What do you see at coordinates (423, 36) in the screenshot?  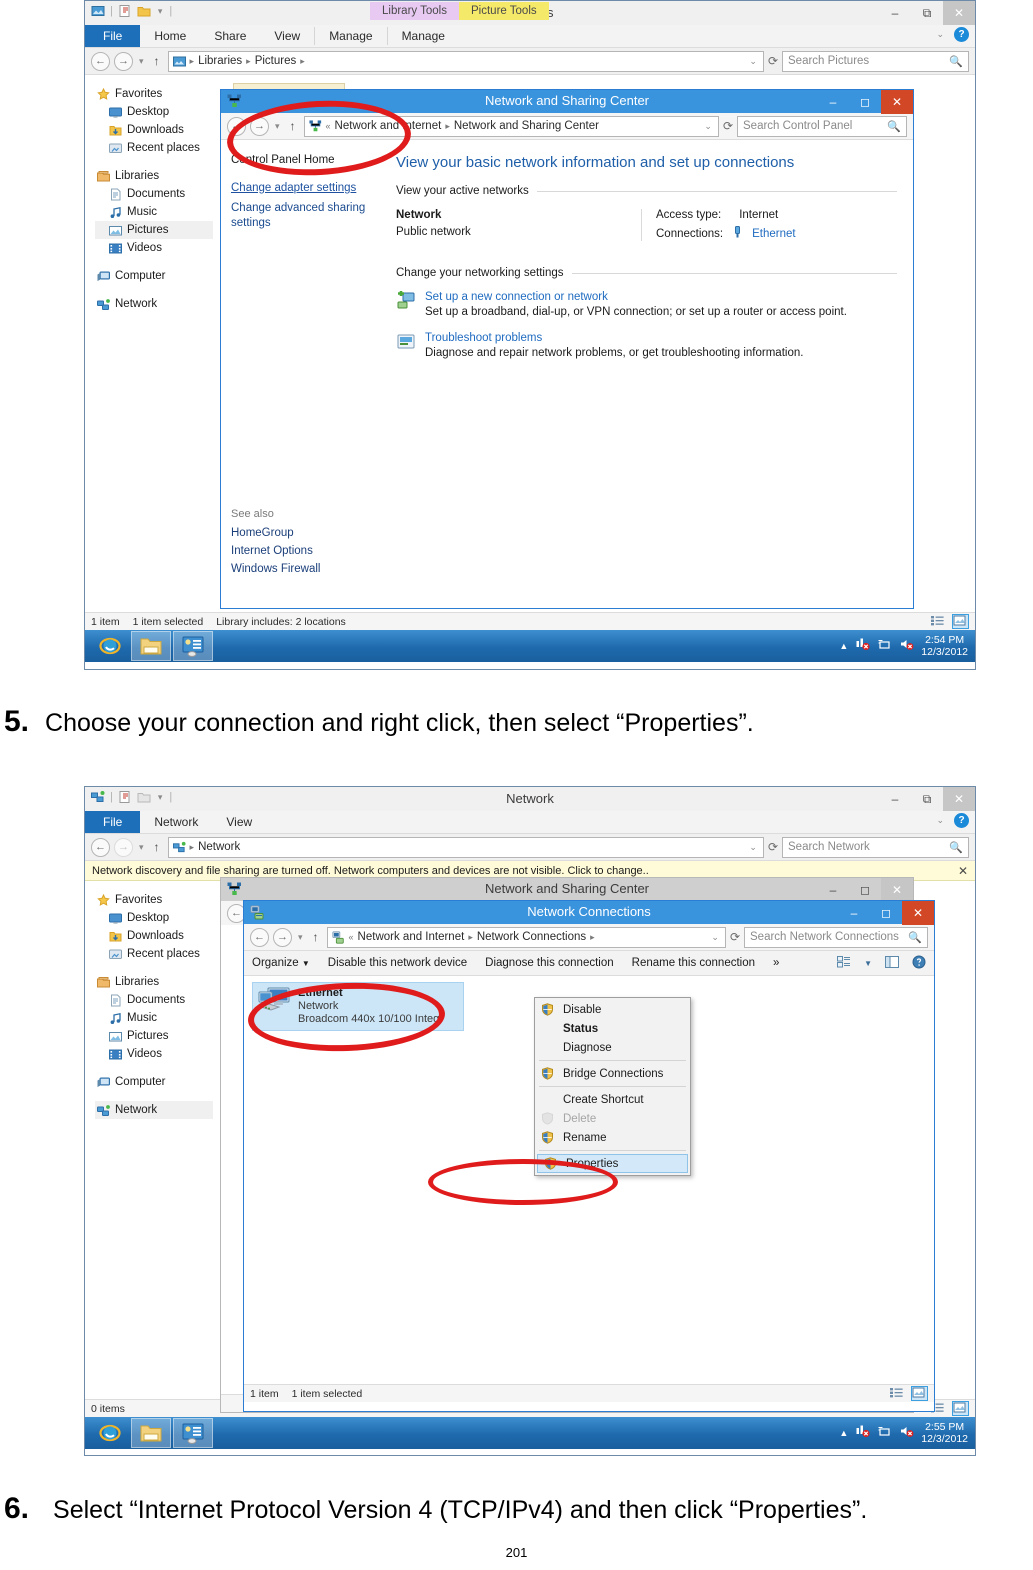 I see `tab-manage-picture: Manage` at bounding box center [423, 36].